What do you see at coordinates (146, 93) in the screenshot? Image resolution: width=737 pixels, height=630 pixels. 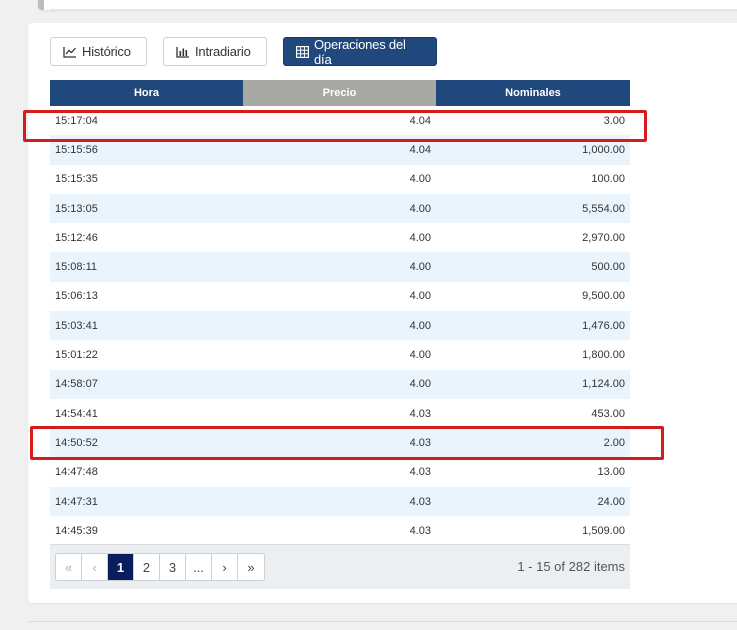 I see `column-header-hora: Hora` at bounding box center [146, 93].